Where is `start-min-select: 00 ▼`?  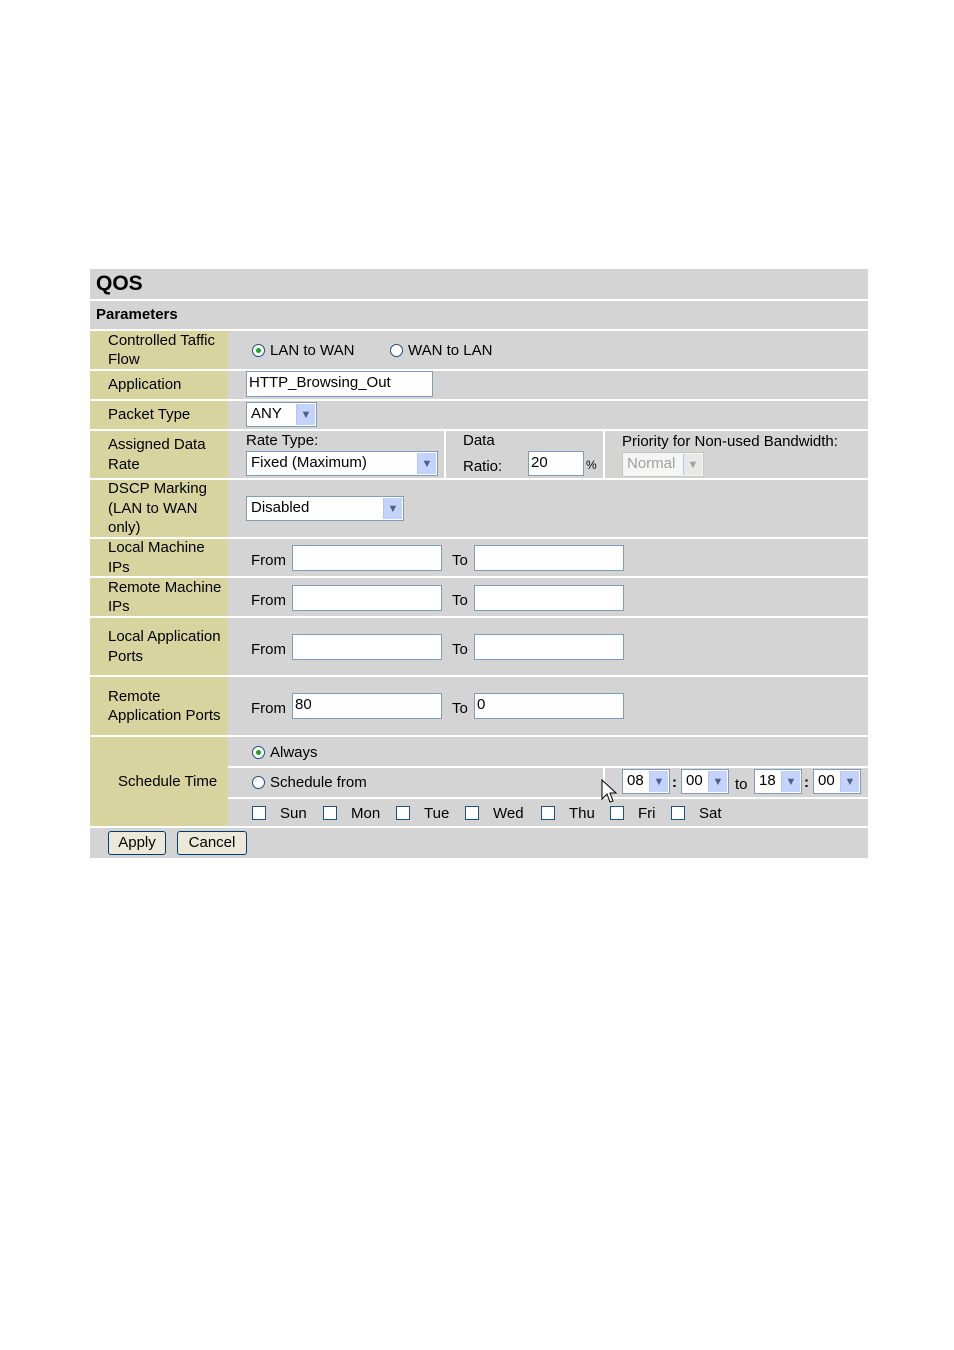 start-min-select: 00 ▼ is located at coordinates (705, 781).